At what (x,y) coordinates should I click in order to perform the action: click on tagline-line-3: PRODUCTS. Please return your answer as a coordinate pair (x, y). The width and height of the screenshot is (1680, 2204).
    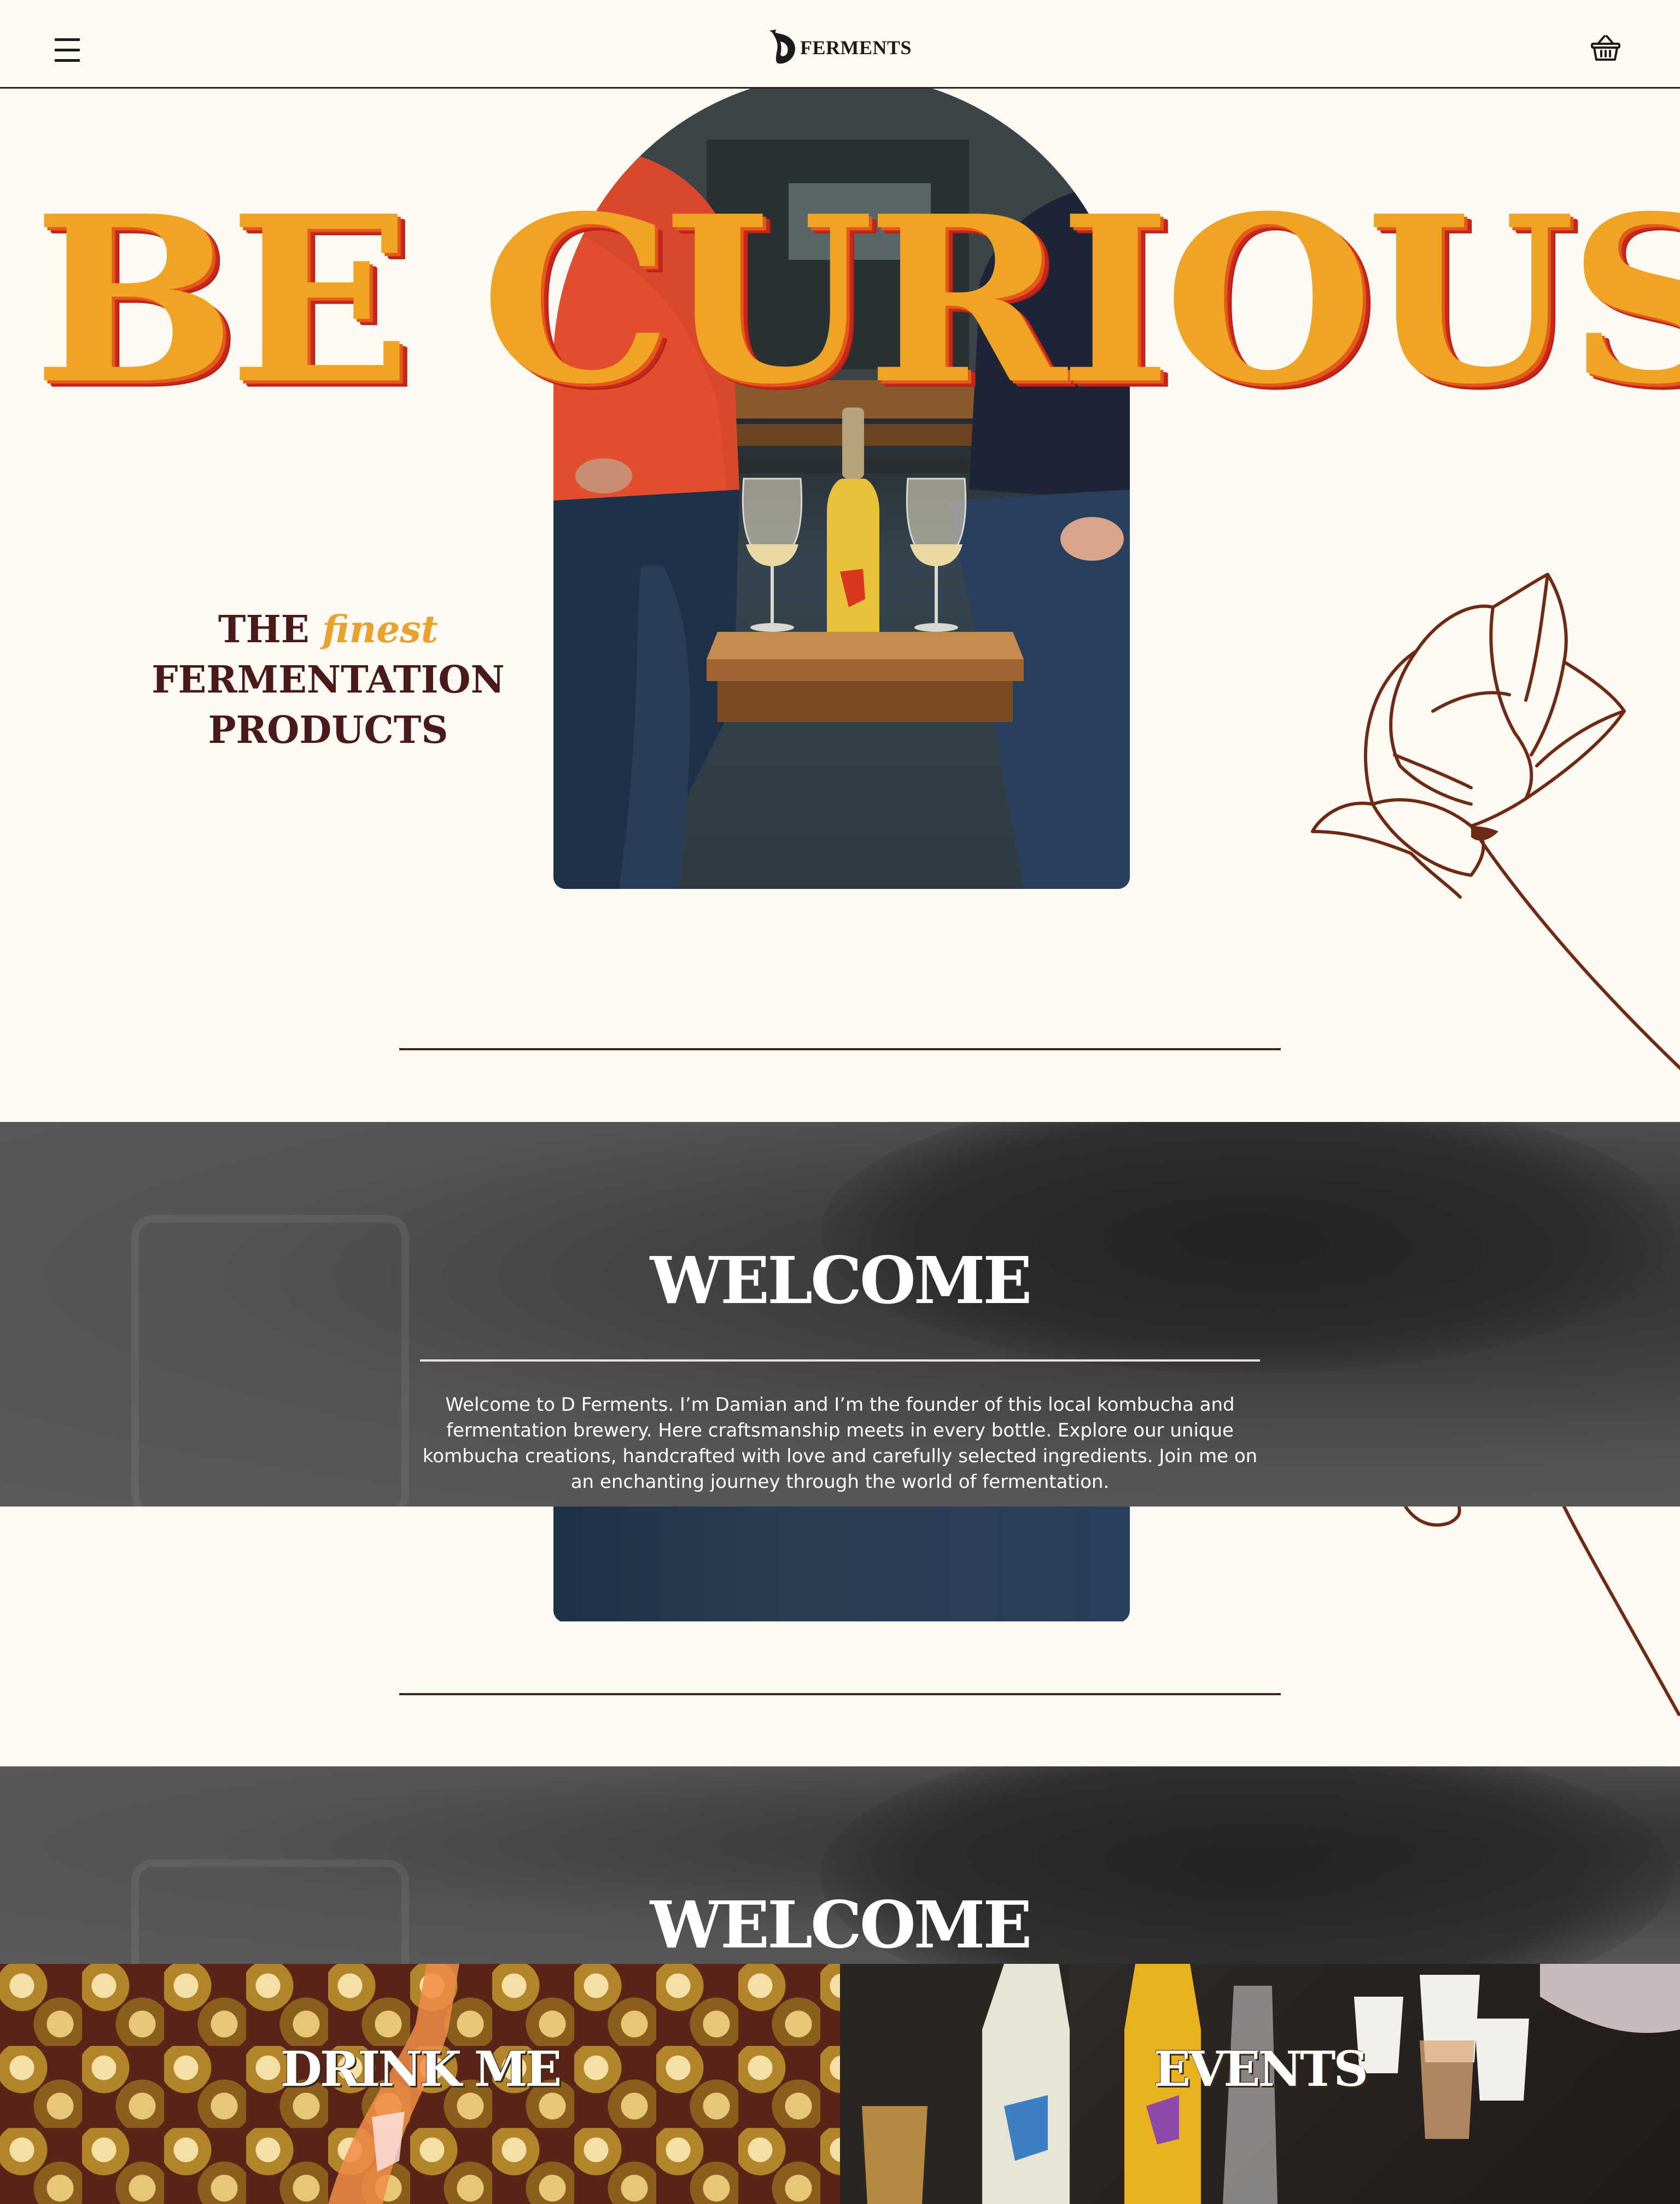
    Looking at the image, I should click on (328, 730).